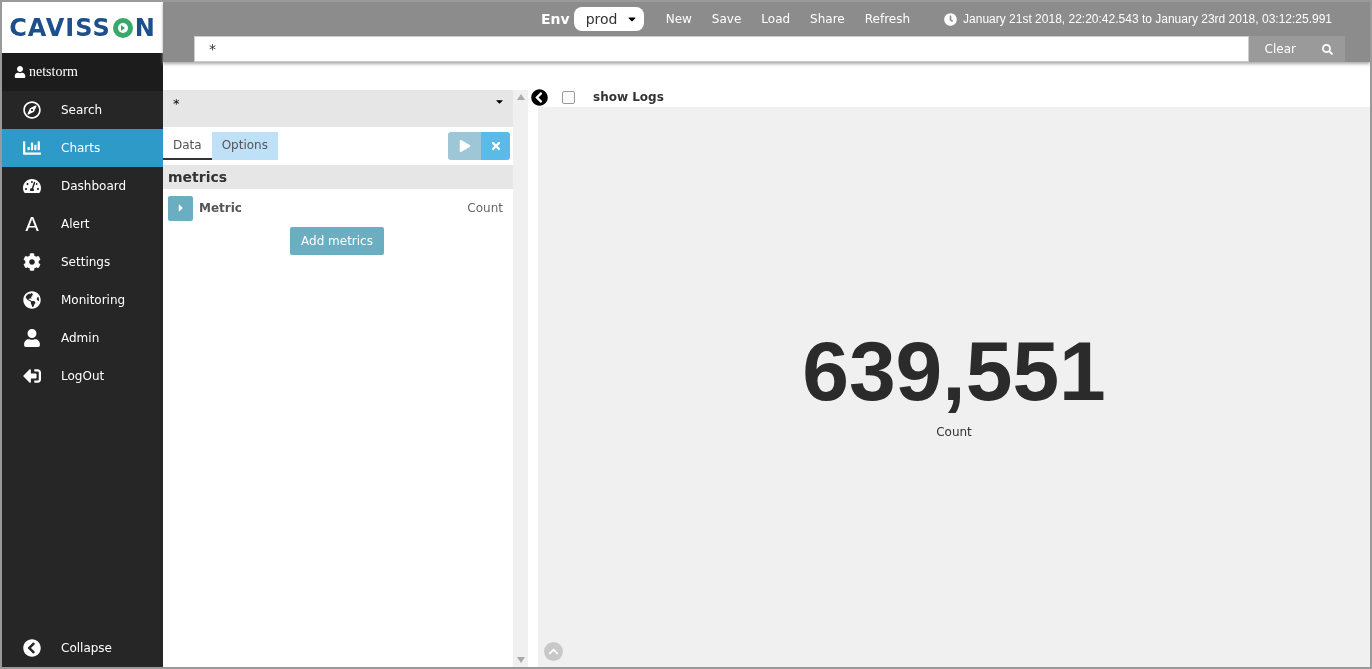 This screenshot has width=1372, height=669. Describe the element at coordinates (954, 371) in the screenshot. I see `metric-value: 639,551` at that location.